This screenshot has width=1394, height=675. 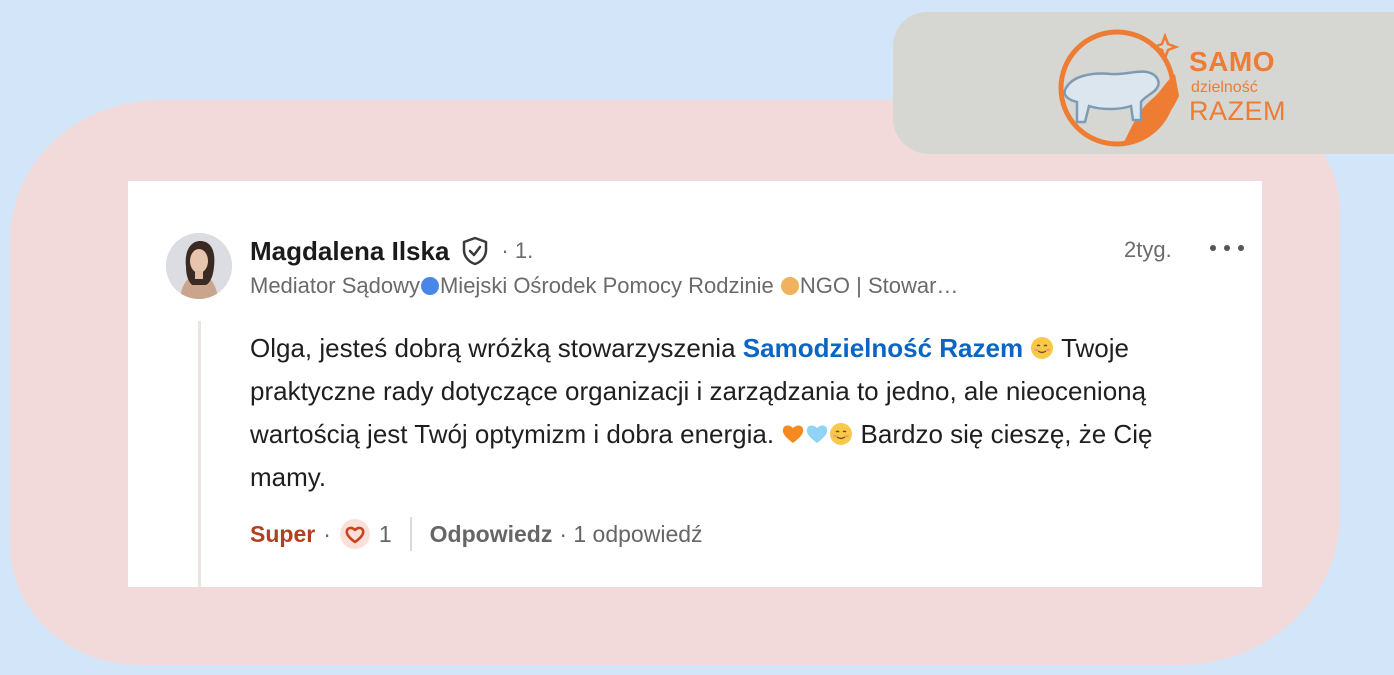 I want to click on light-blue-heart-emoji-icon, so click(x=817, y=434).